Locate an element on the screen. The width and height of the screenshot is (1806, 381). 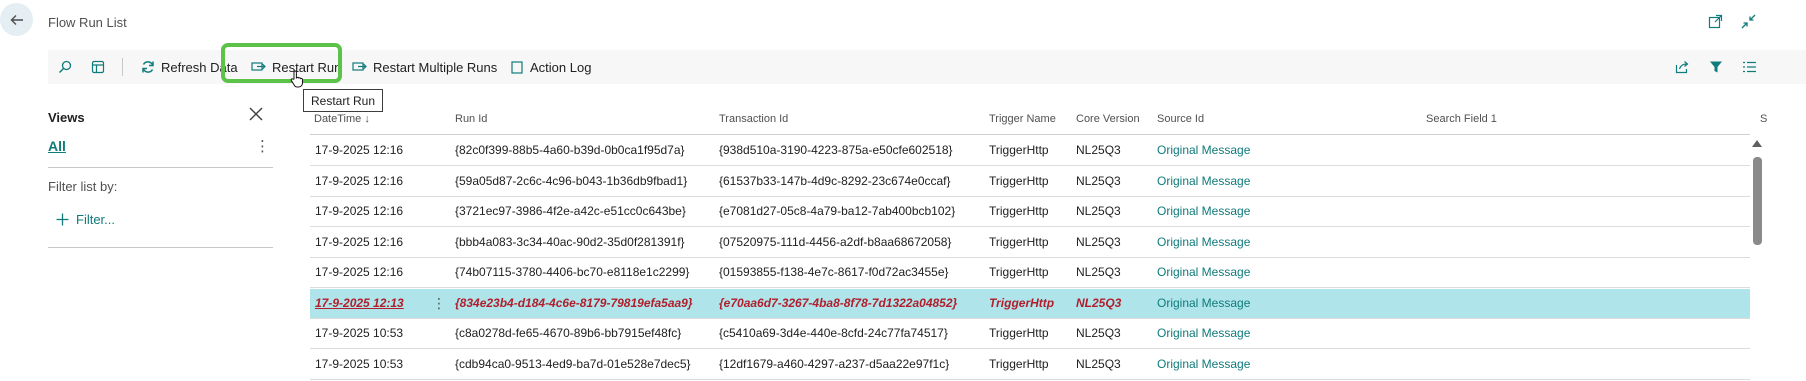
cell-run-id: {cdb94ca0-9513-4ed9-ba7d-01e528e7dec5} is located at coordinates (573, 363).